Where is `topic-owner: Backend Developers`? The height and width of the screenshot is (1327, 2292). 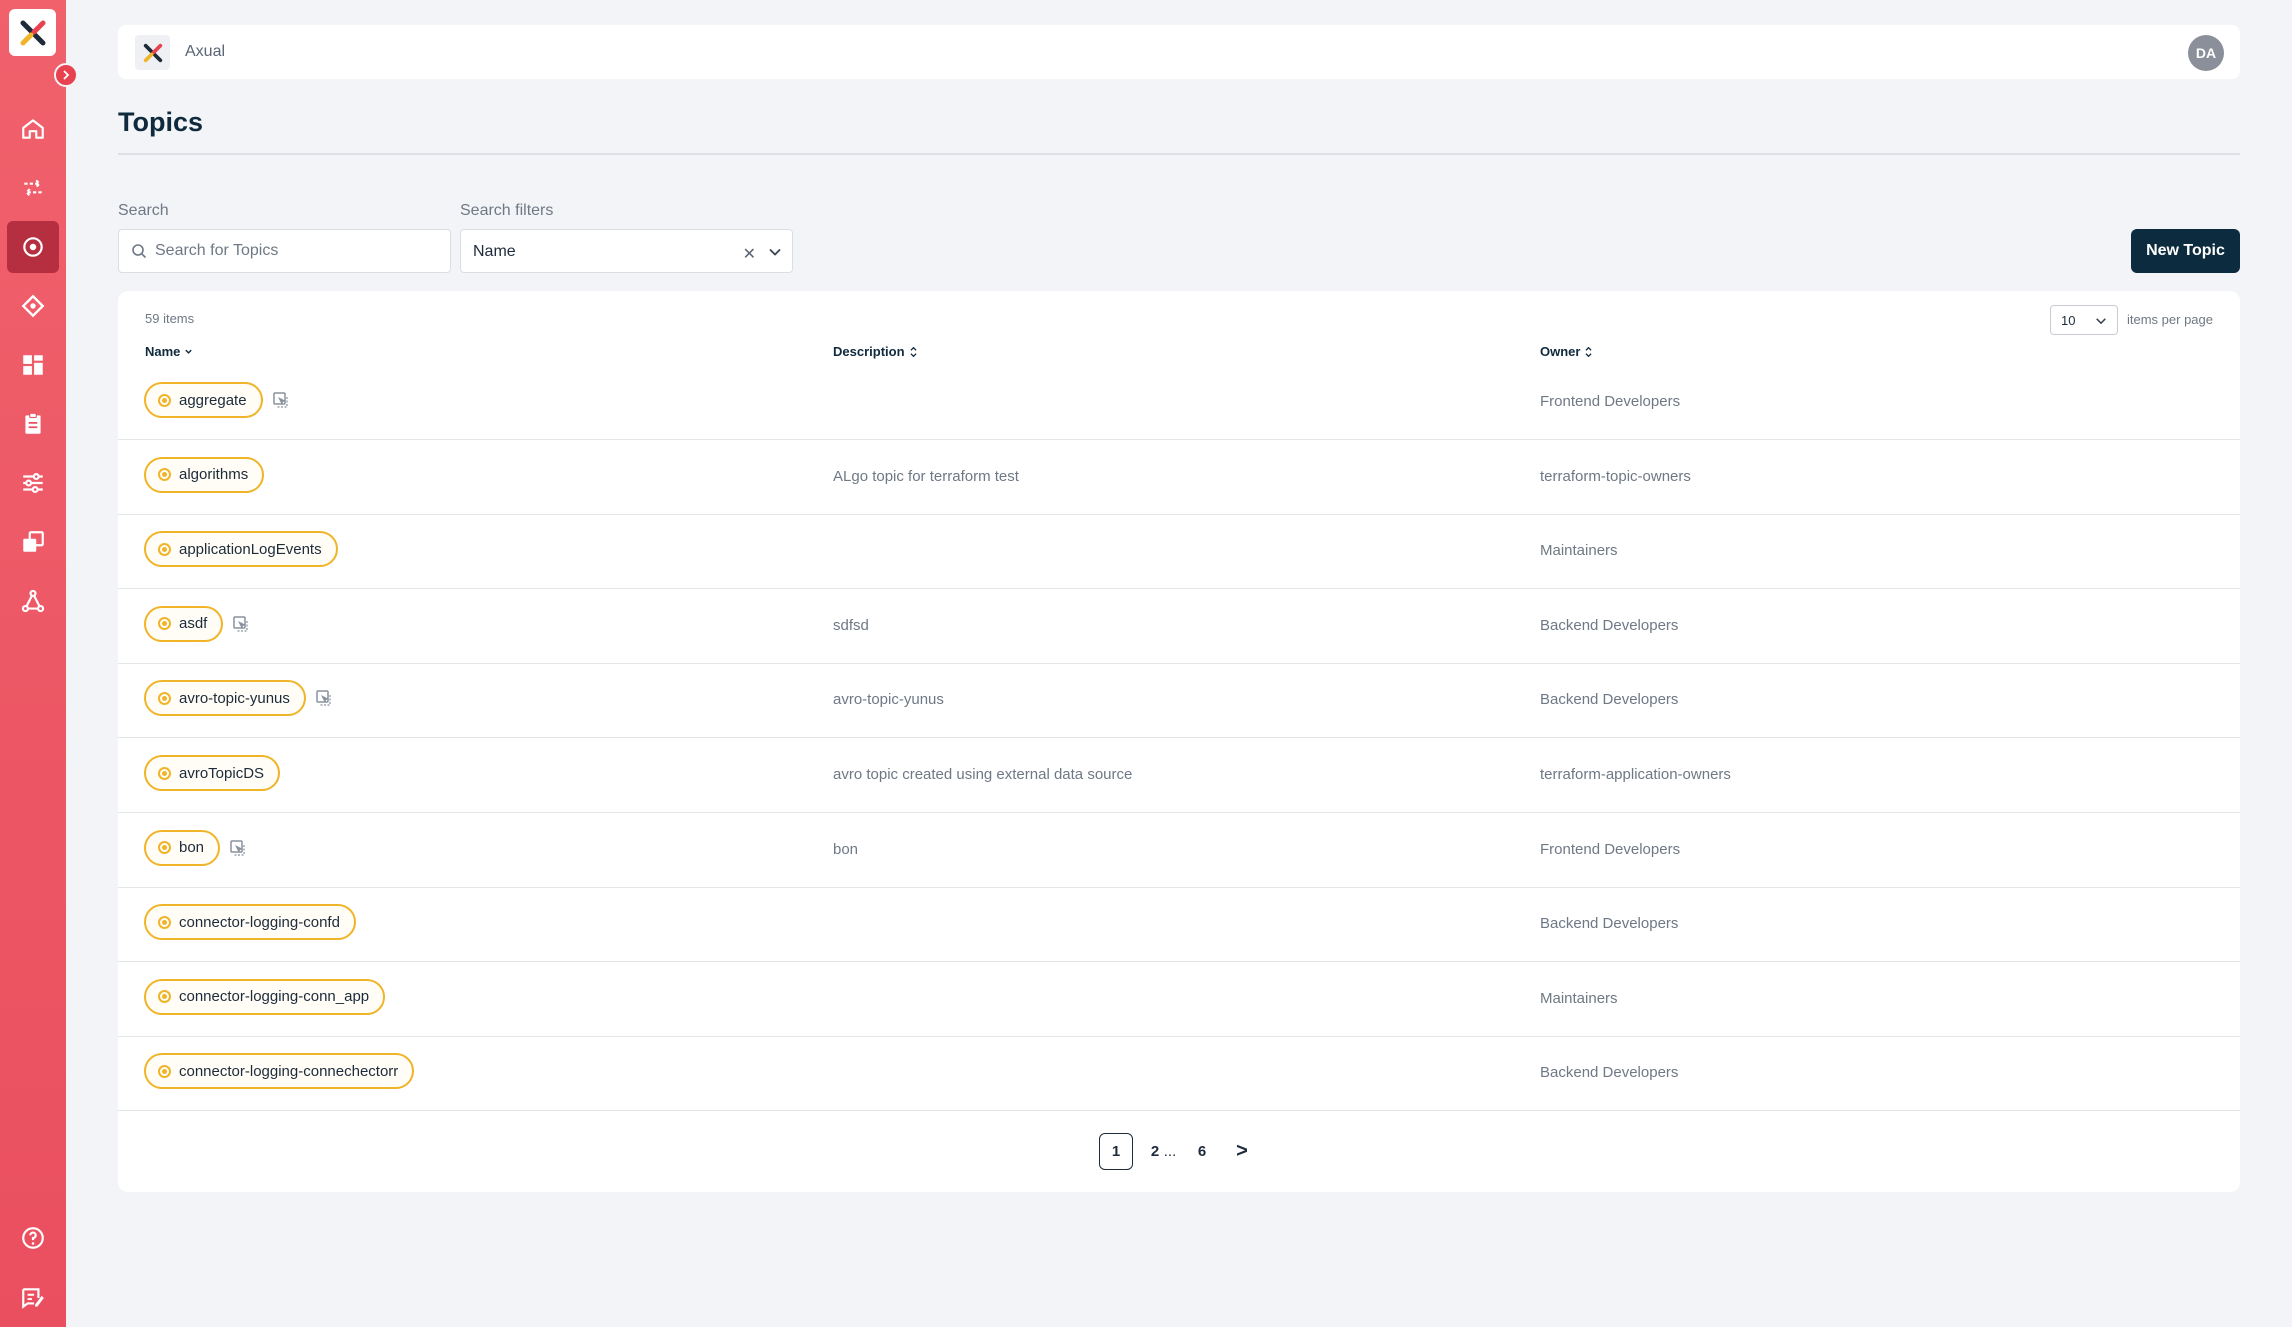
topic-owner: Backend Developers is located at coordinates (1609, 924).